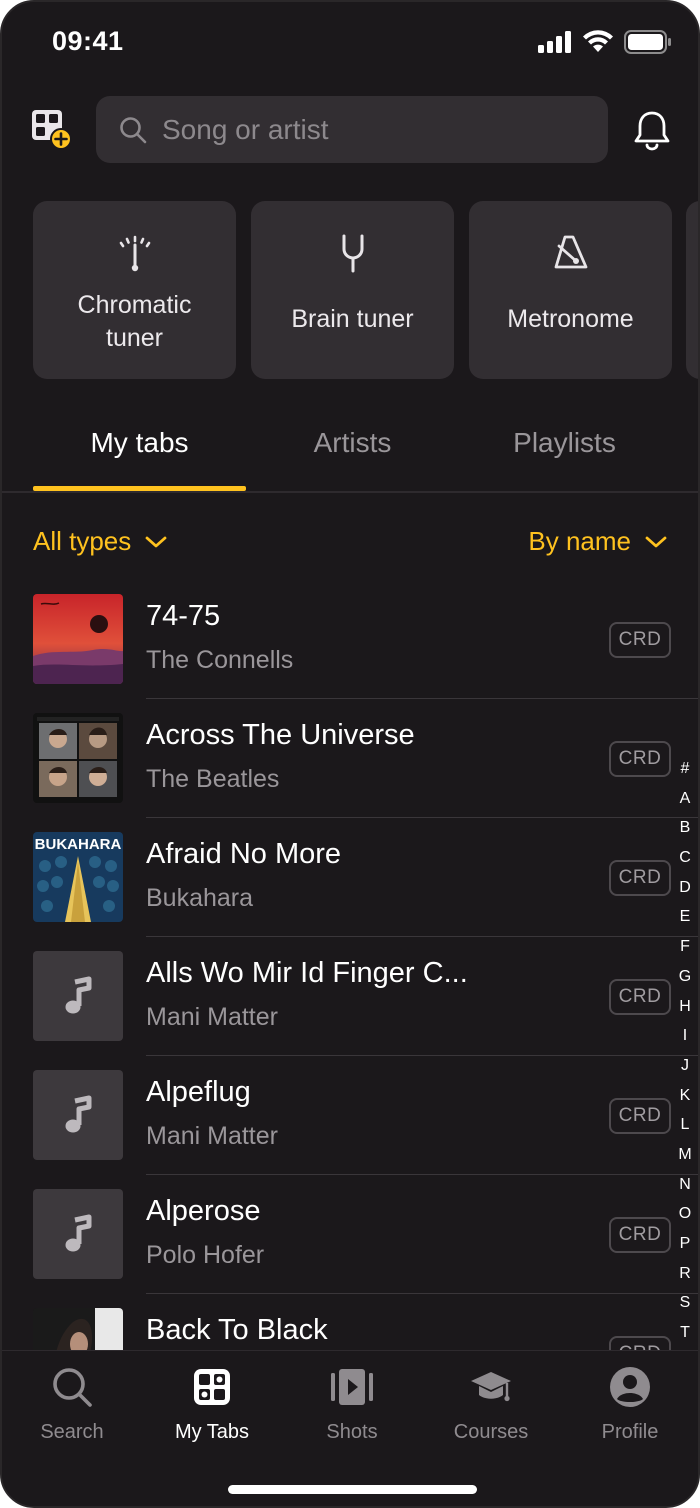  I want to click on index-letter: S, so click(684, 1303).